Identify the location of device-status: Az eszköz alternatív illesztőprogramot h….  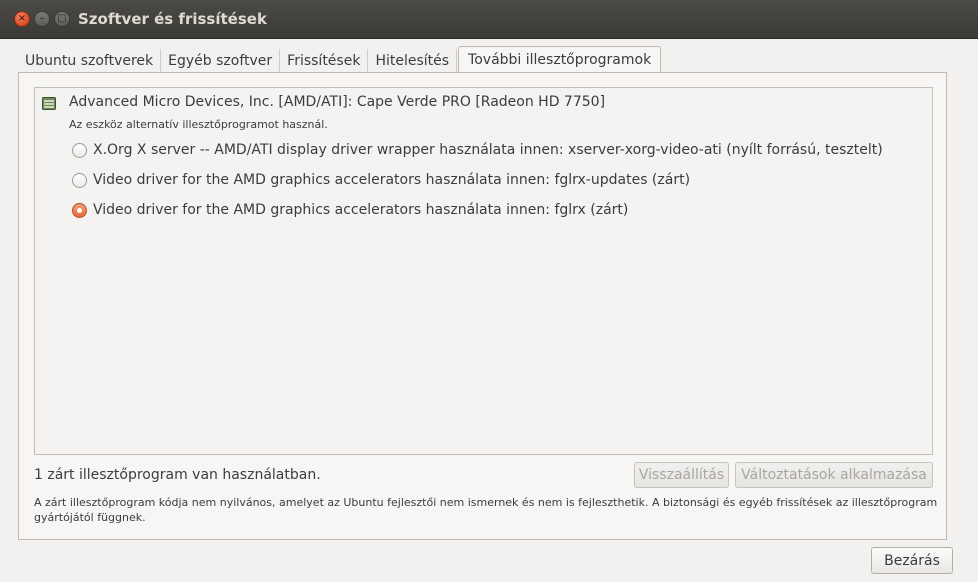
(198, 124).